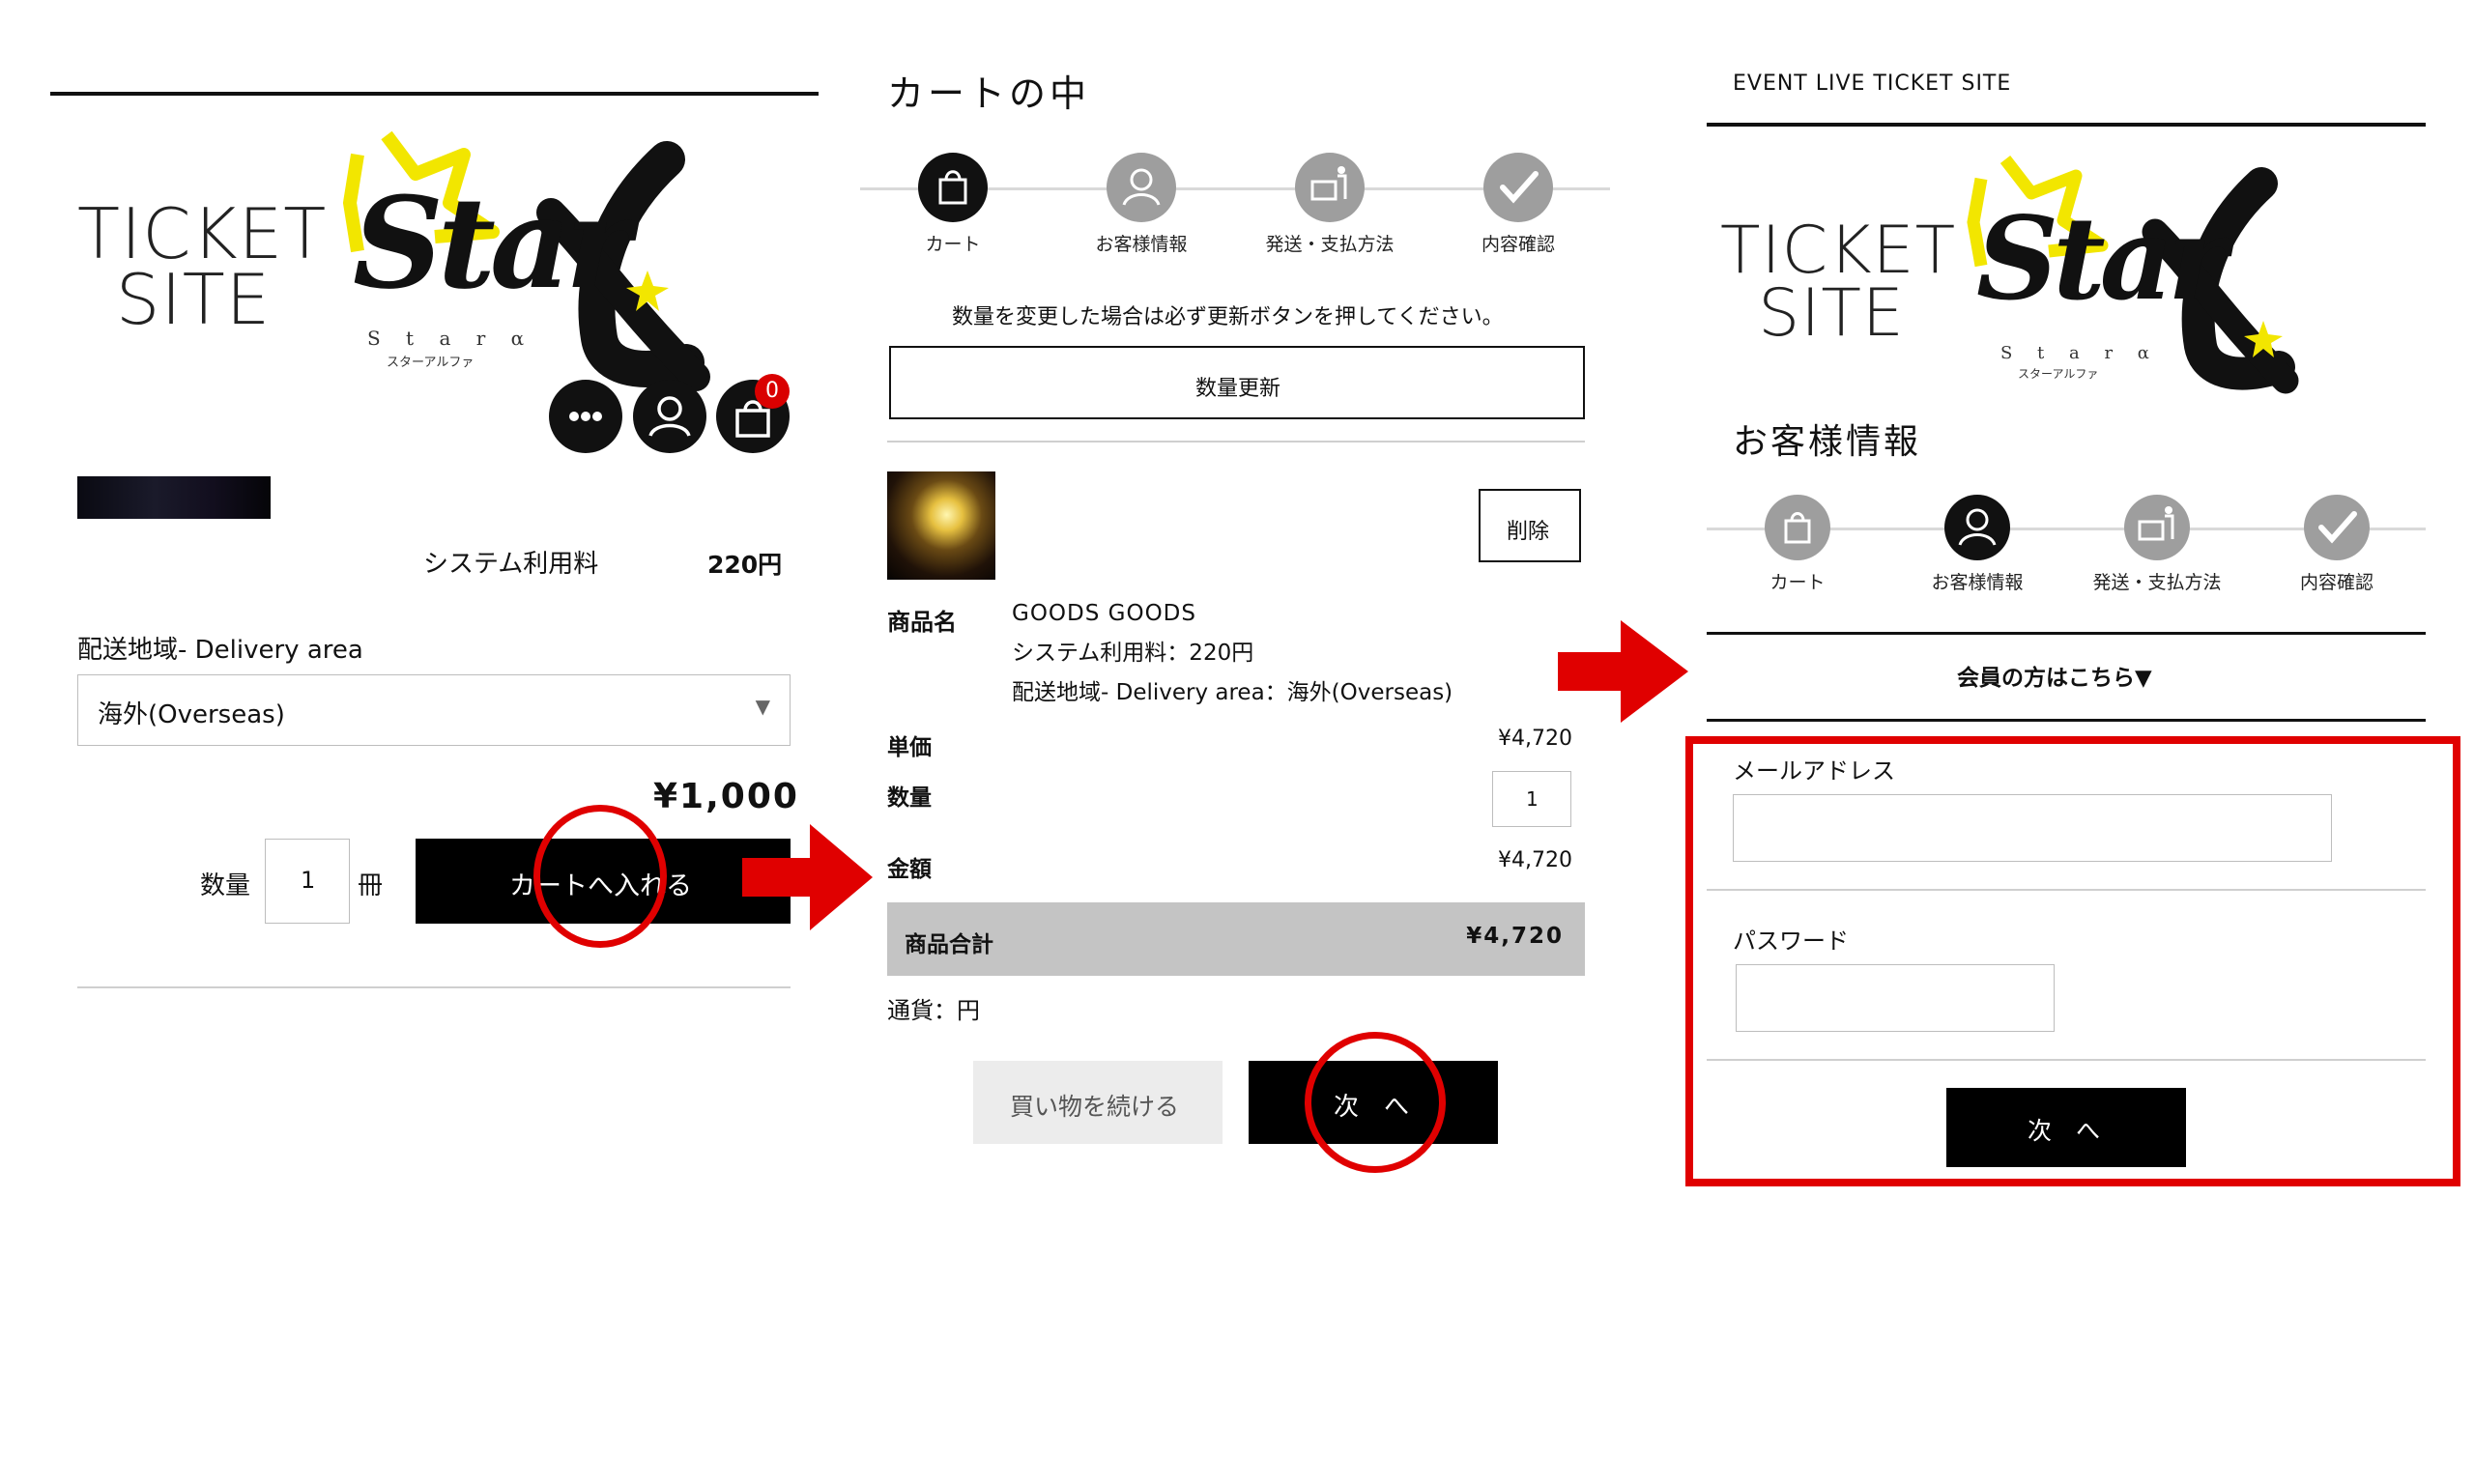 This screenshot has height=1484, width=2474. I want to click on item-quantity-input: 1, so click(1532, 799).